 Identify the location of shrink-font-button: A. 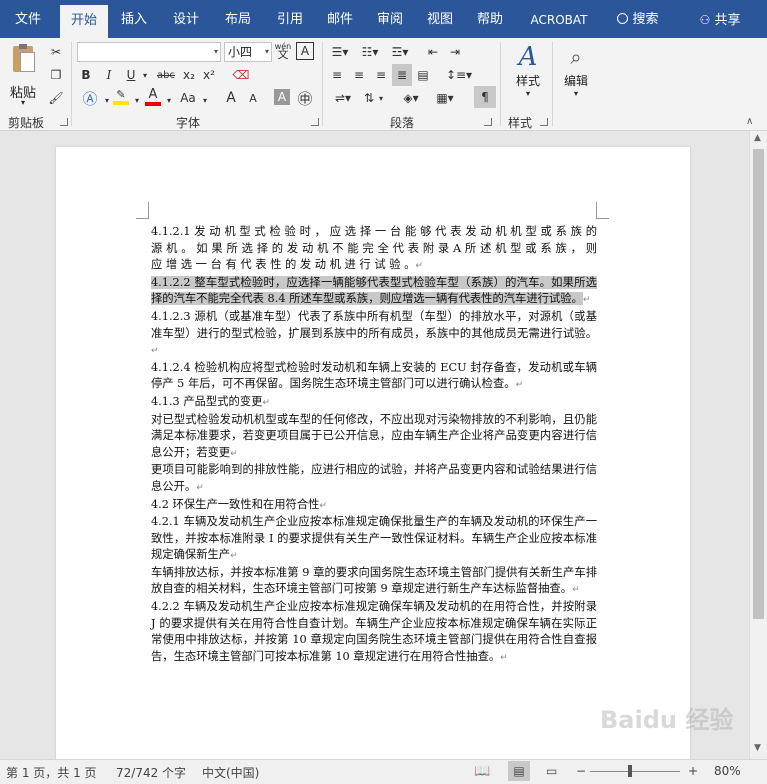
(253, 98).